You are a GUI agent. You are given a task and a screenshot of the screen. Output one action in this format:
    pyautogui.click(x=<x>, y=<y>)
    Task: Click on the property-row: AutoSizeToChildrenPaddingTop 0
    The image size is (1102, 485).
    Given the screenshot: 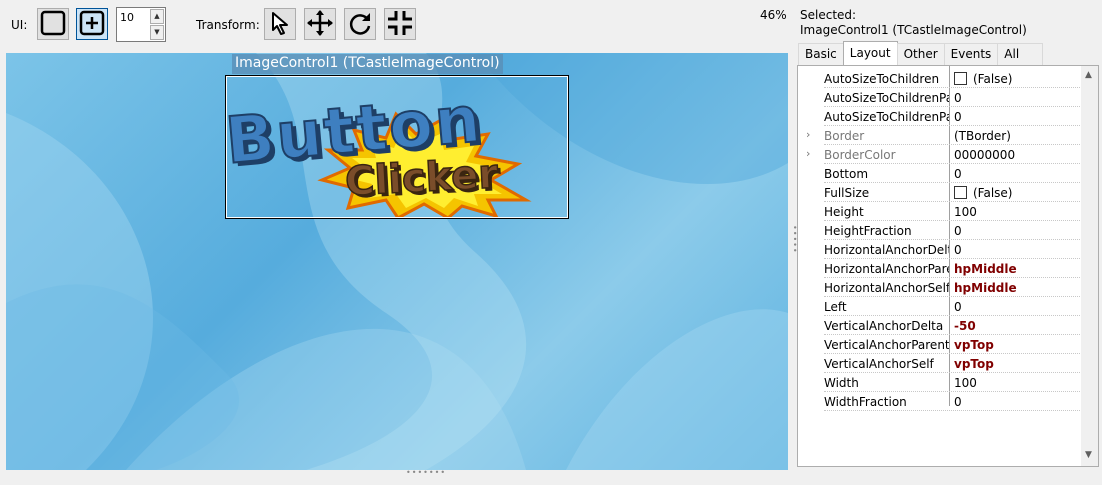 What is the action you would take?
    pyautogui.click(x=940, y=116)
    